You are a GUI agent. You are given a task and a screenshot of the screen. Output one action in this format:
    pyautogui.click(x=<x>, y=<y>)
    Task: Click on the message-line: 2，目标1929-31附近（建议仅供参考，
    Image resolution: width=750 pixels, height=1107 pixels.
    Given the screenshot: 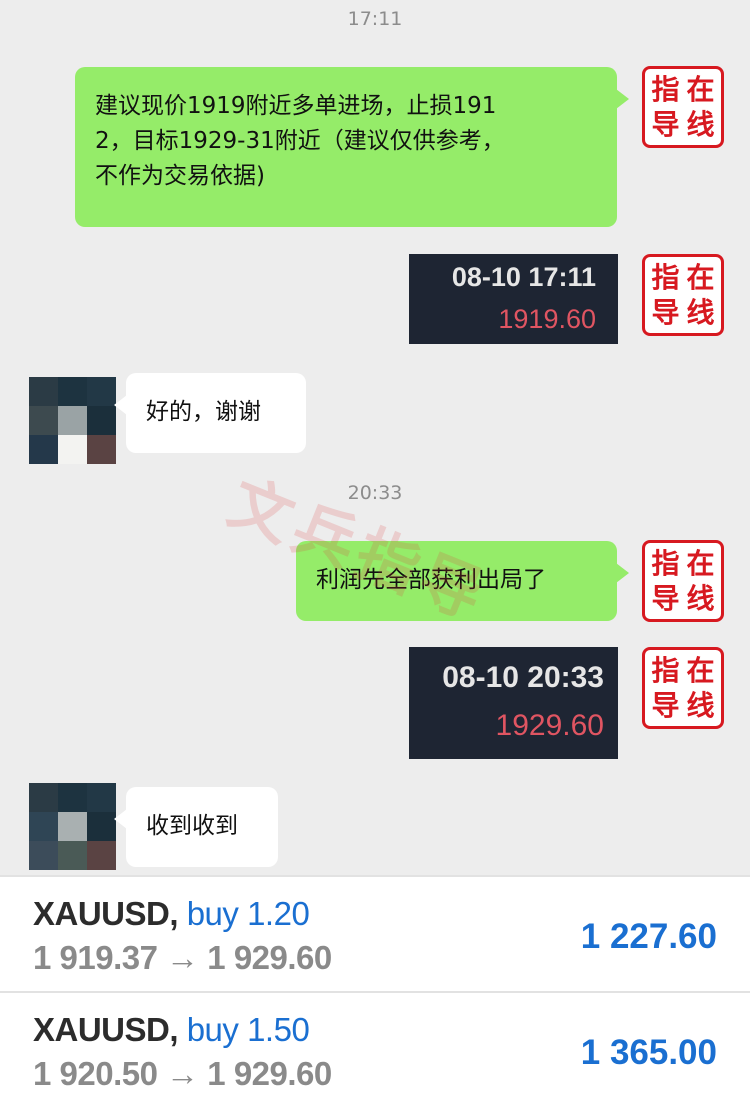 What is the action you would take?
    pyautogui.click(x=300, y=141)
    